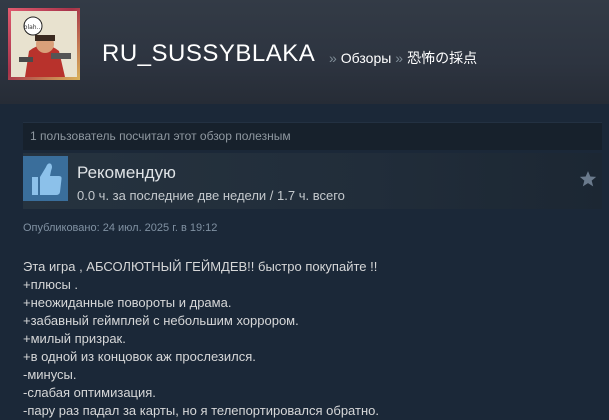 The image size is (609, 420). I want to click on breadcrumb-reviews-link: Обзоры, so click(366, 58).